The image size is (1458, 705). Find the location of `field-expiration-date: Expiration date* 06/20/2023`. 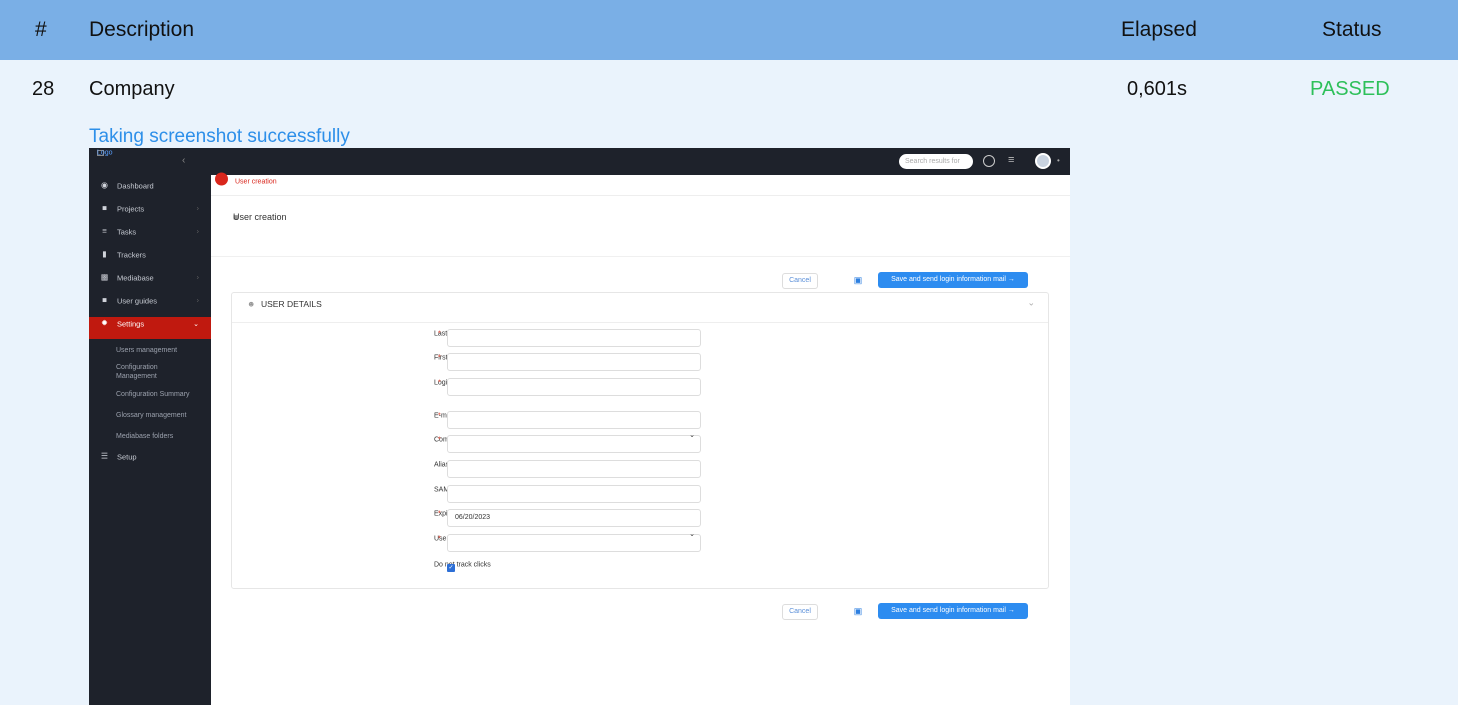

field-expiration-date: Expiration date* 06/20/2023 is located at coordinates (640, 518).